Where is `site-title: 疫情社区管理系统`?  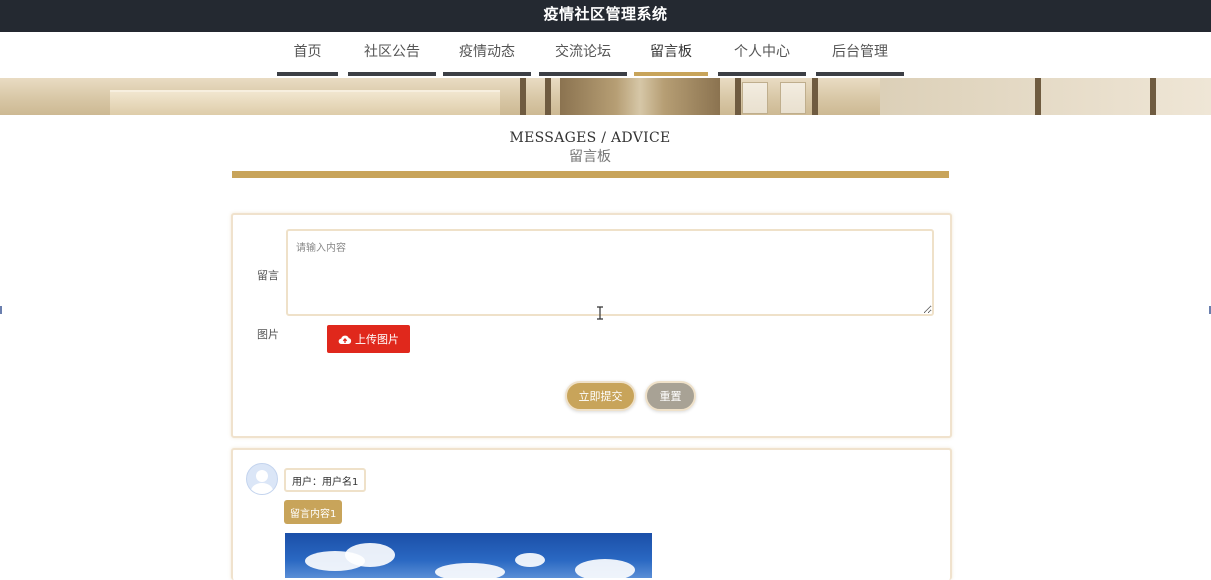 site-title: 疫情社区管理系统 is located at coordinates (605, 13).